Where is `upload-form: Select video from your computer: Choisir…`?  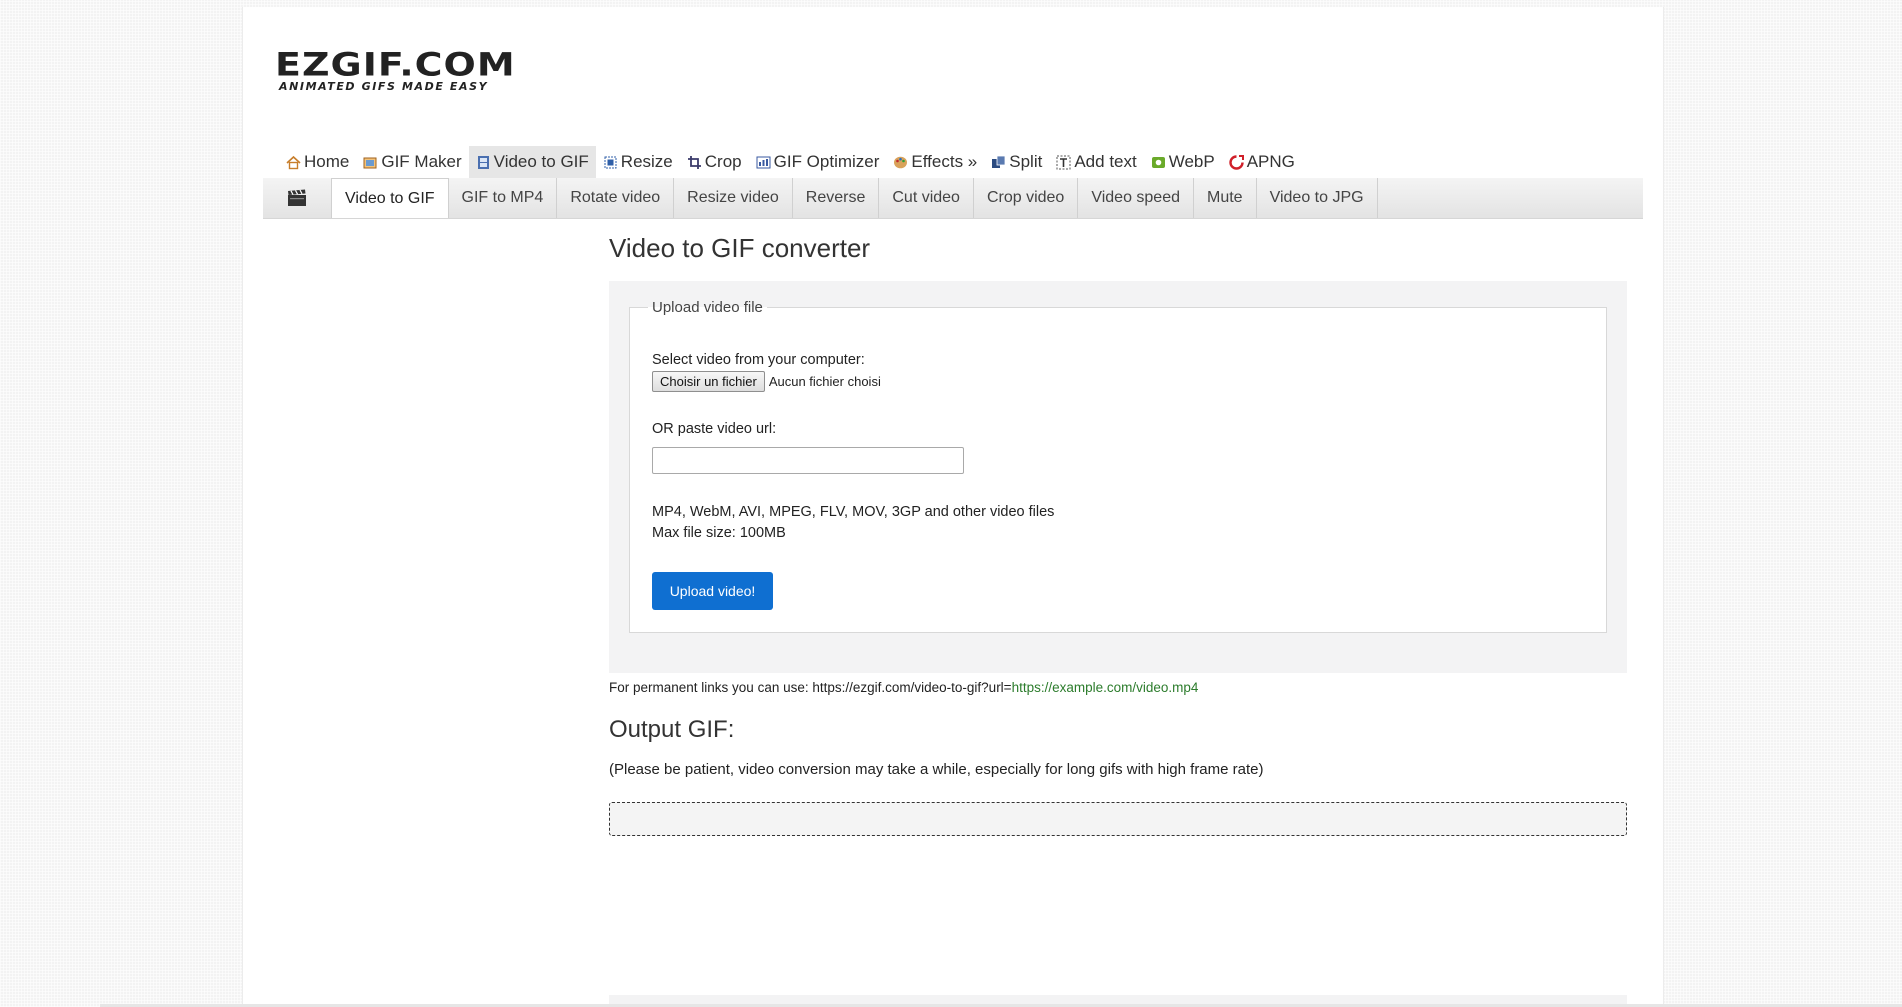
upload-form: Select video from your computer: Choisir… is located at coordinates (853, 480).